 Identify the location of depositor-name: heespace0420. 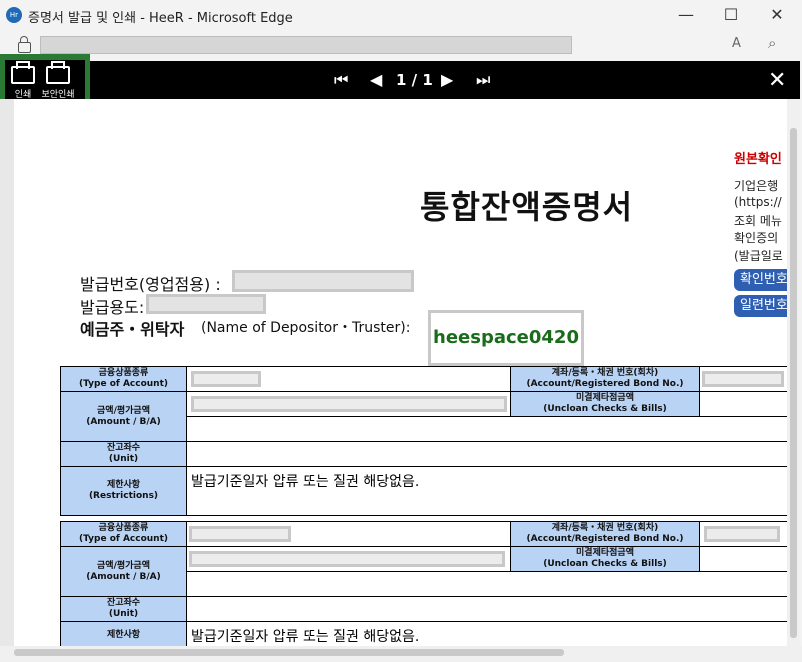
(506, 338).